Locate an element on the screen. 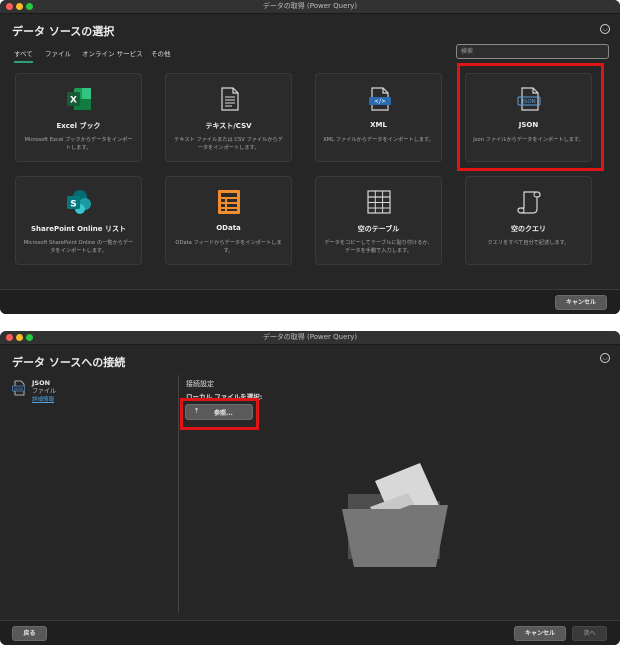 The image size is (620, 645). back-button: 戻る is located at coordinates (29, 633).